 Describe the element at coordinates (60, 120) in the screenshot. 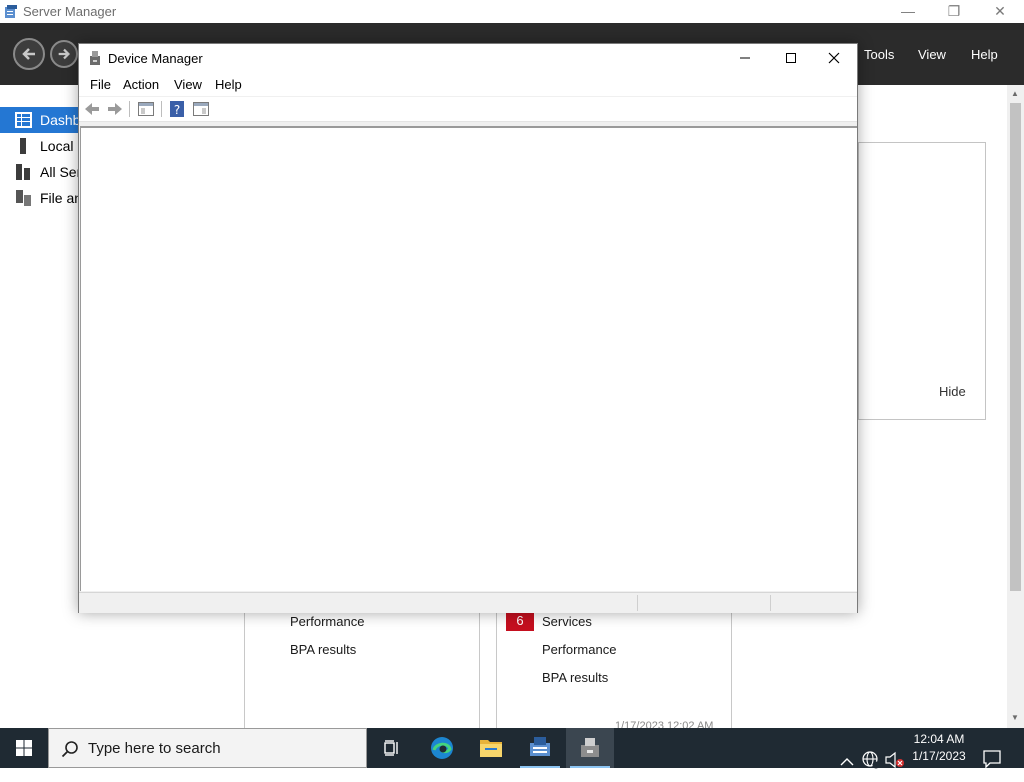

I see `sidebar-item-label: Dashb` at that location.